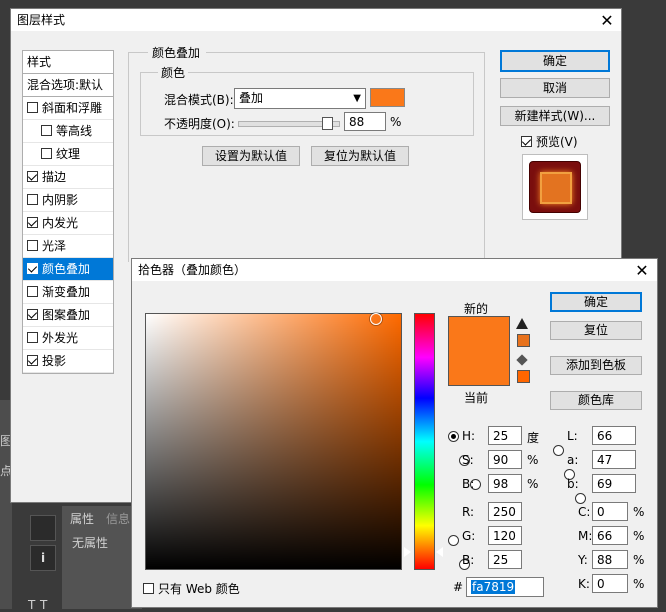  What do you see at coordinates (523, 376) in the screenshot?
I see `web-safe-swatch` at bounding box center [523, 376].